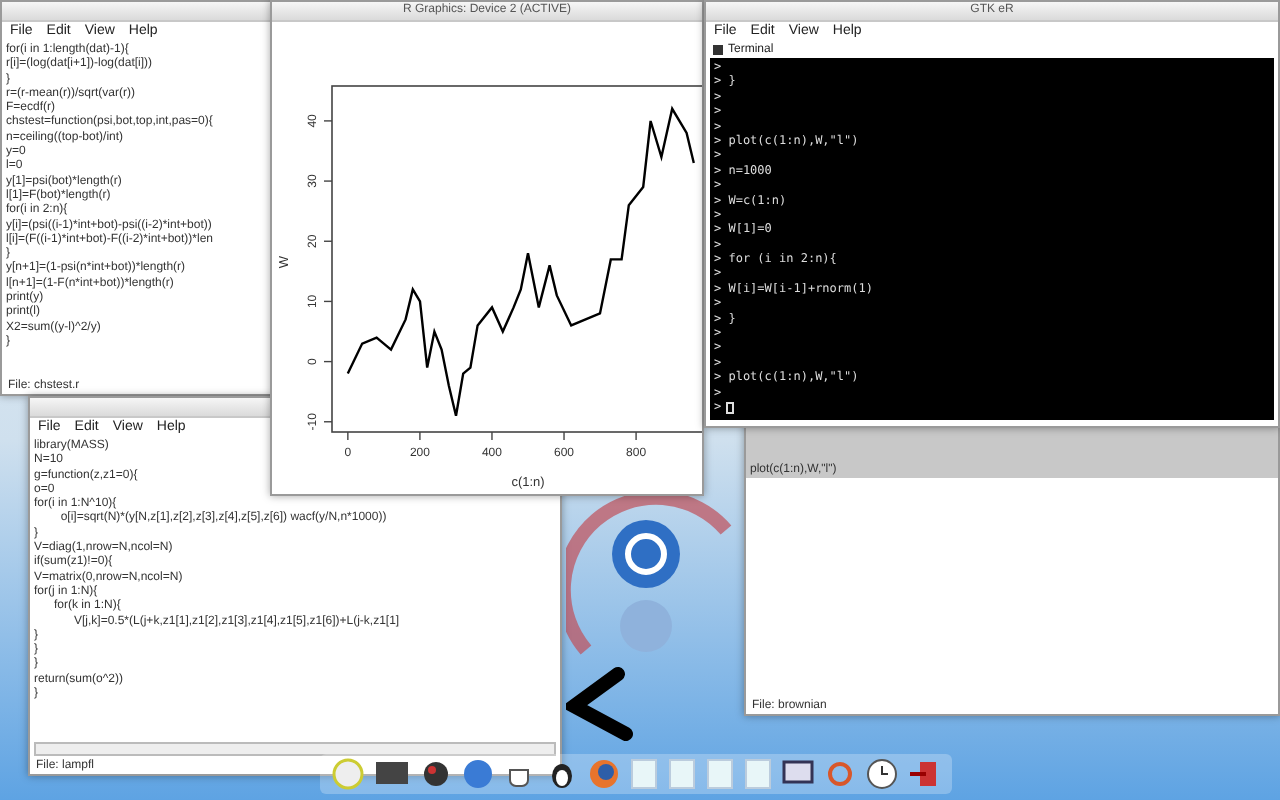 The width and height of the screenshot is (1280, 800). What do you see at coordinates (718, 50) in the screenshot?
I see `terminal-icon` at bounding box center [718, 50].